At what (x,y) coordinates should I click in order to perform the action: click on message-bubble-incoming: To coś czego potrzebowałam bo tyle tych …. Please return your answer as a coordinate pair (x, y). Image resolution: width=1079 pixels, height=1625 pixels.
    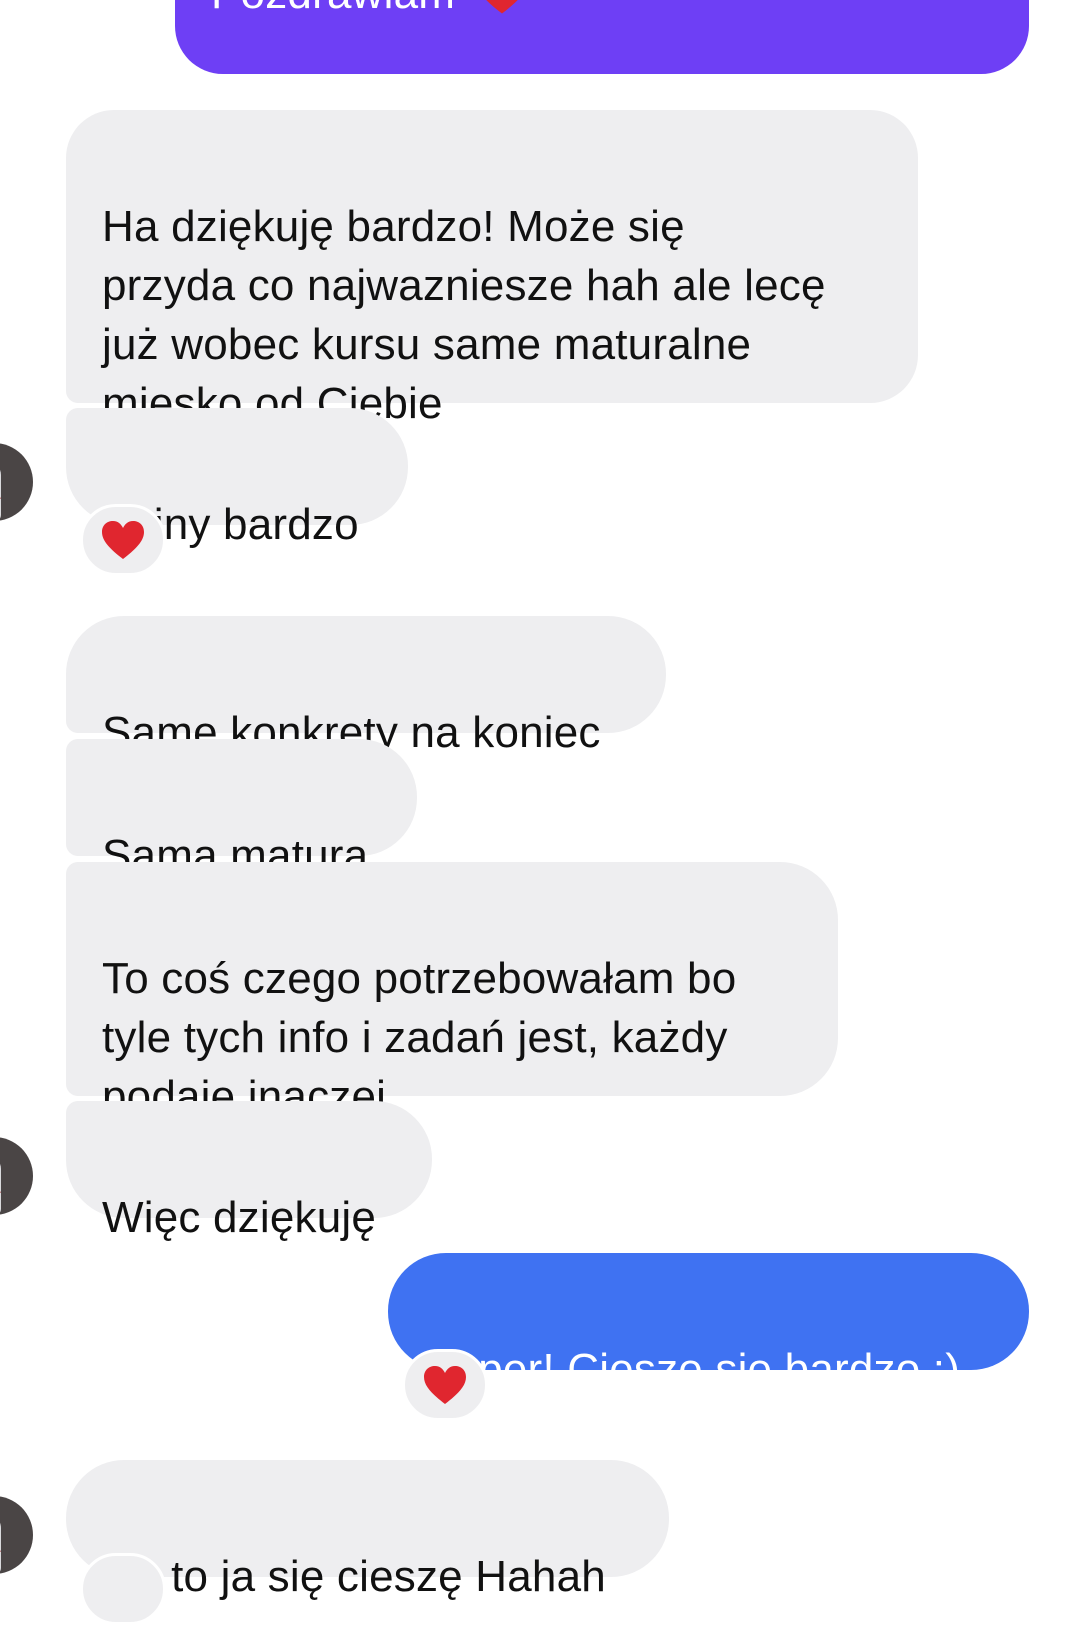
    Looking at the image, I should click on (452, 991).